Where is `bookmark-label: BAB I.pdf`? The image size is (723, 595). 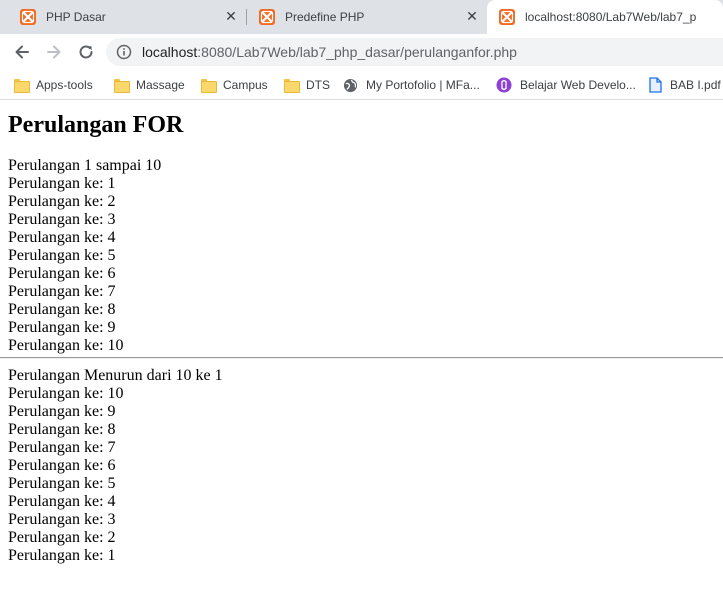 bookmark-label: BAB I.pdf is located at coordinates (695, 85).